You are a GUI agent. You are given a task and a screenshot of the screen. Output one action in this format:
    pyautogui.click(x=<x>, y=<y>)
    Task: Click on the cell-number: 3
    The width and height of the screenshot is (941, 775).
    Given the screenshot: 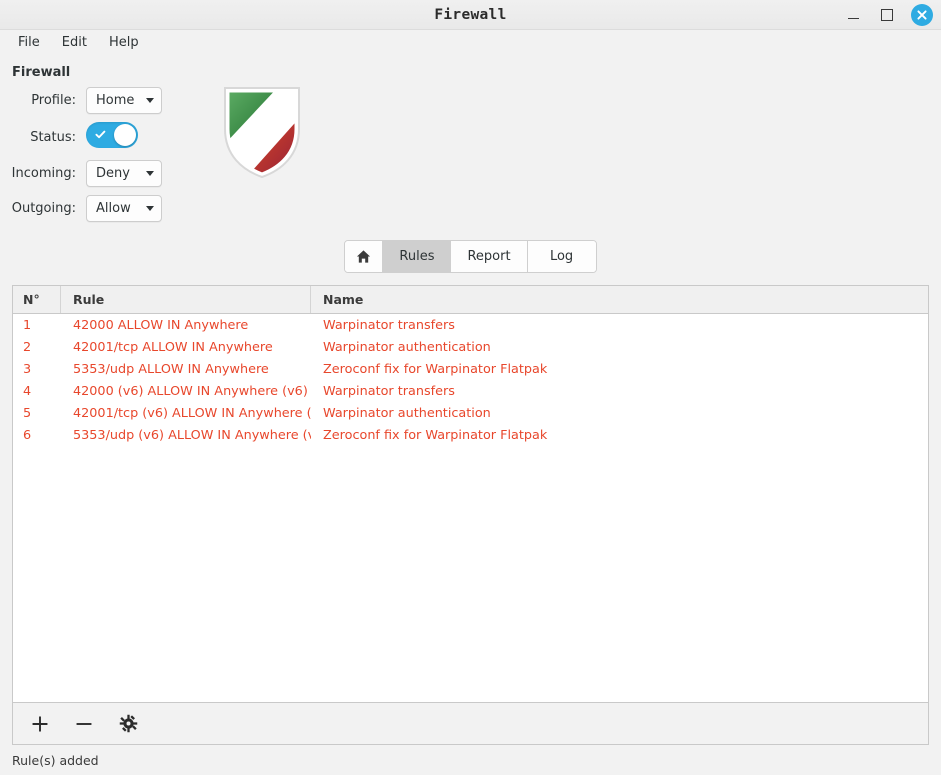 What is the action you would take?
    pyautogui.click(x=27, y=369)
    